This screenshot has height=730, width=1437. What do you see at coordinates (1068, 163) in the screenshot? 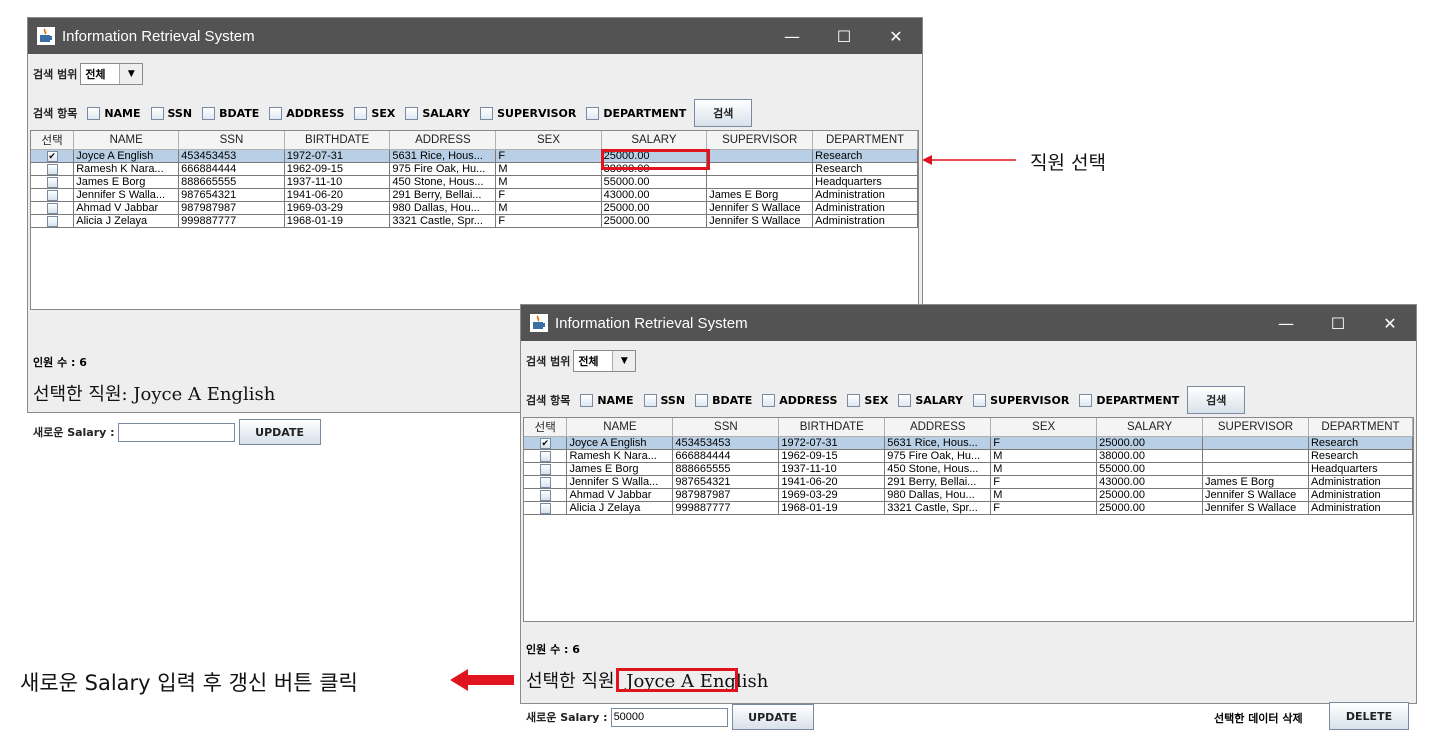
I see `annotation-select-employee: 직원 선택` at bounding box center [1068, 163].